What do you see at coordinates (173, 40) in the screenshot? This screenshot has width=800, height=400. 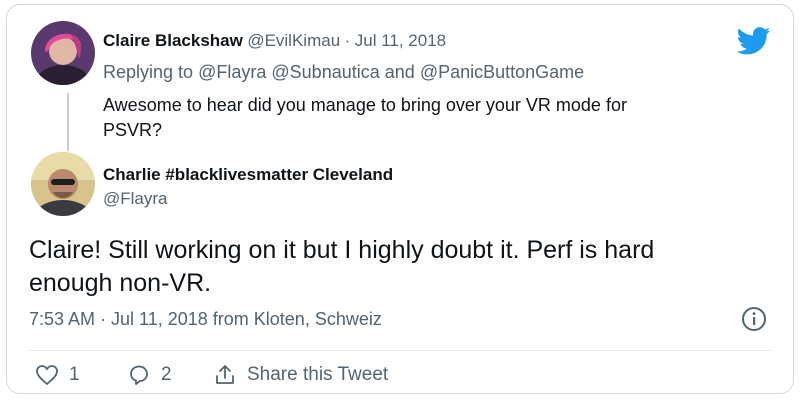 I see `author-name: Claire Blackshaw` at bounding box center [173, 40].